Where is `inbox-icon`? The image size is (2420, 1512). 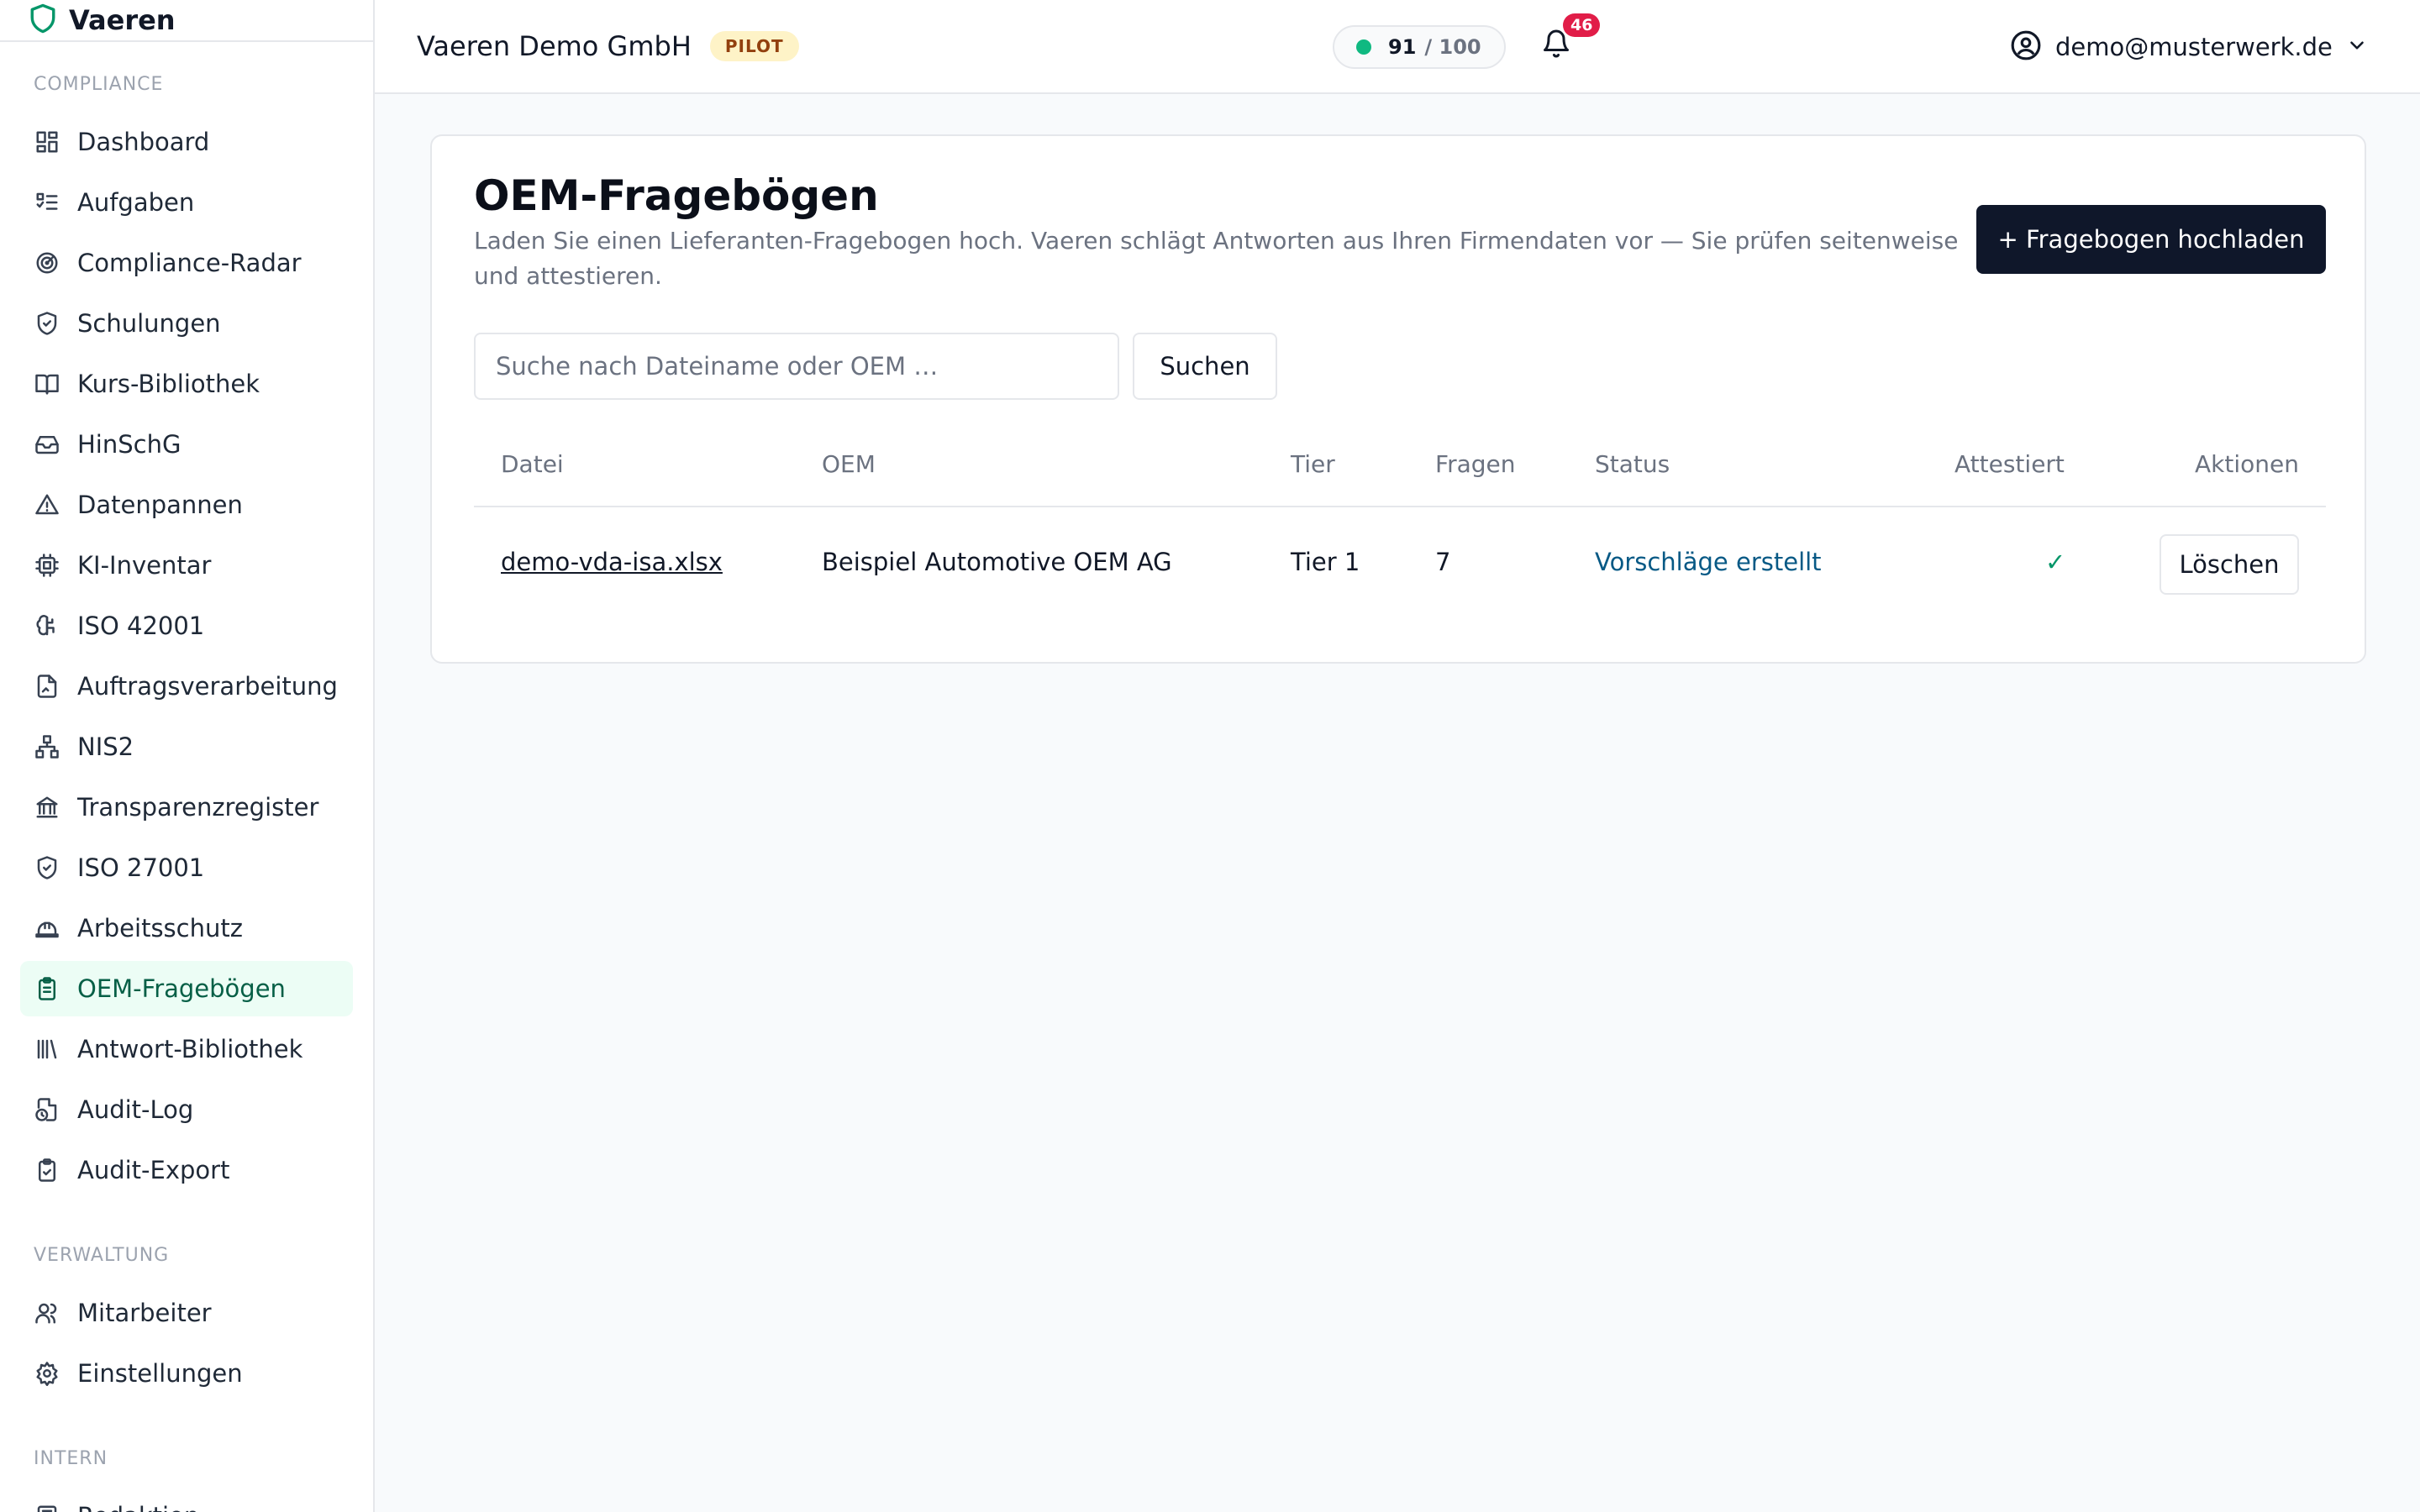 inbox-icon is located at coordinates (47, 444).